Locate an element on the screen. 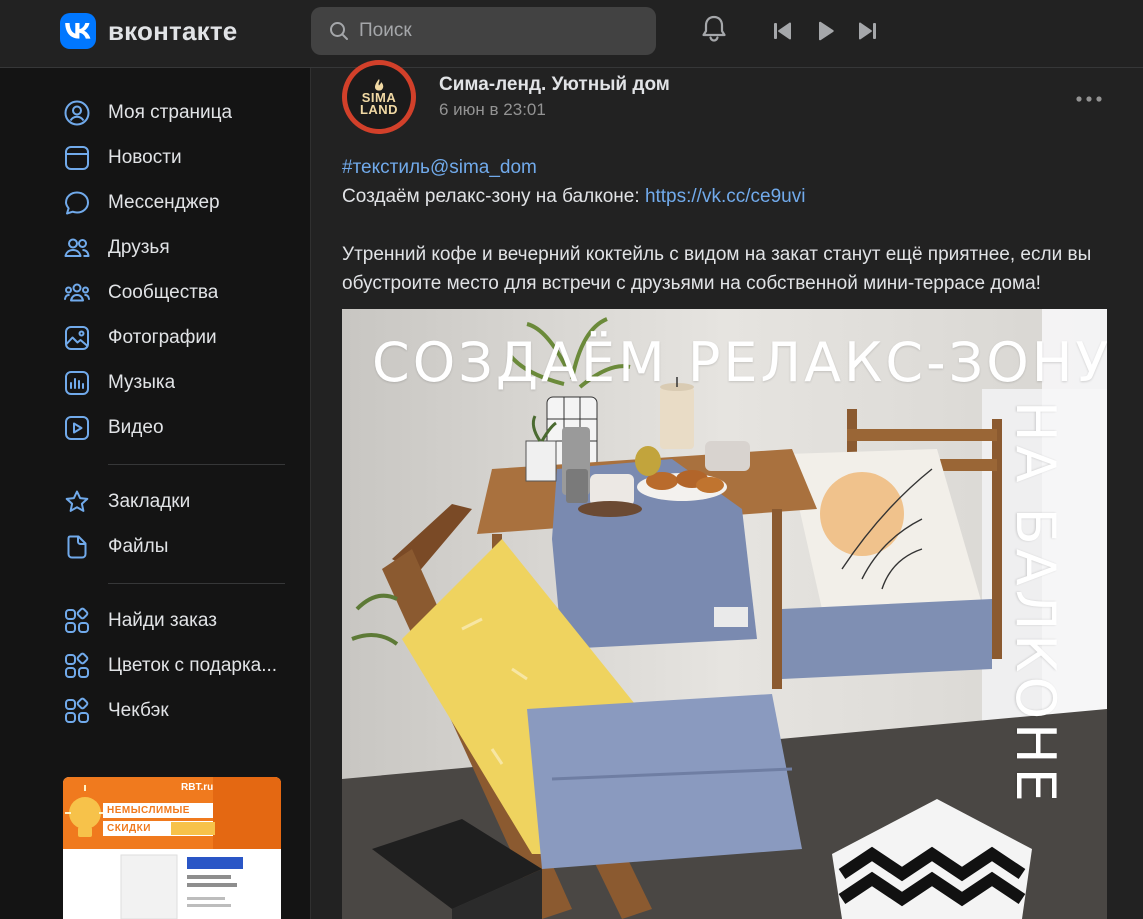 Image resolution: width=1143 pixels, height=919 pixels. sima-land-logo: SIMA LAND is located at coordinates (379, 97).